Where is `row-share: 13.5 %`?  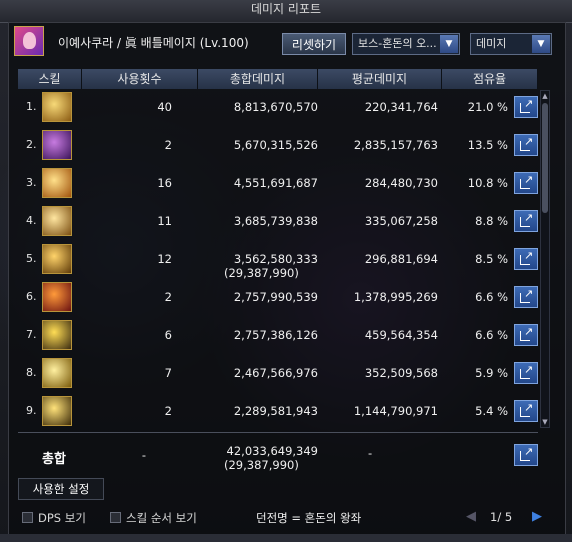
row-share: 13.5 % is located at coordinates (487, 145).